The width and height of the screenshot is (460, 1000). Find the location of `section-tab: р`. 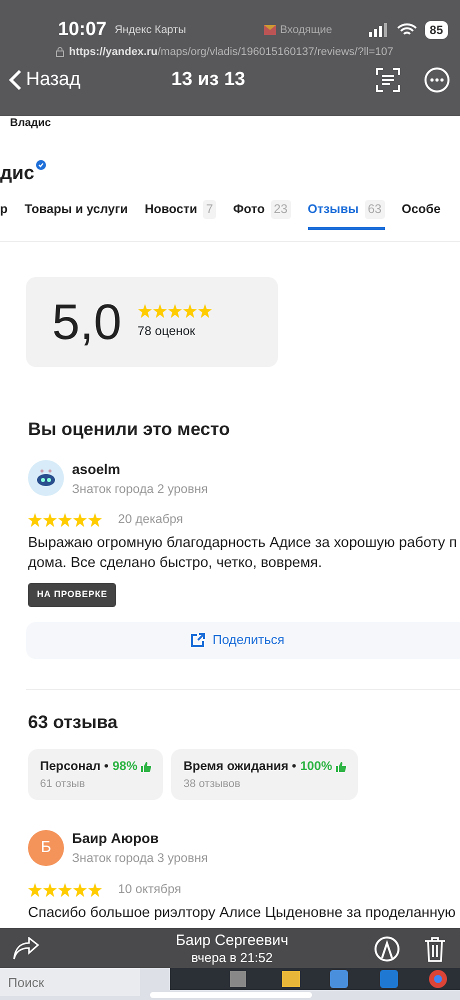

section-tab: р is located at coordinates (4, 215).